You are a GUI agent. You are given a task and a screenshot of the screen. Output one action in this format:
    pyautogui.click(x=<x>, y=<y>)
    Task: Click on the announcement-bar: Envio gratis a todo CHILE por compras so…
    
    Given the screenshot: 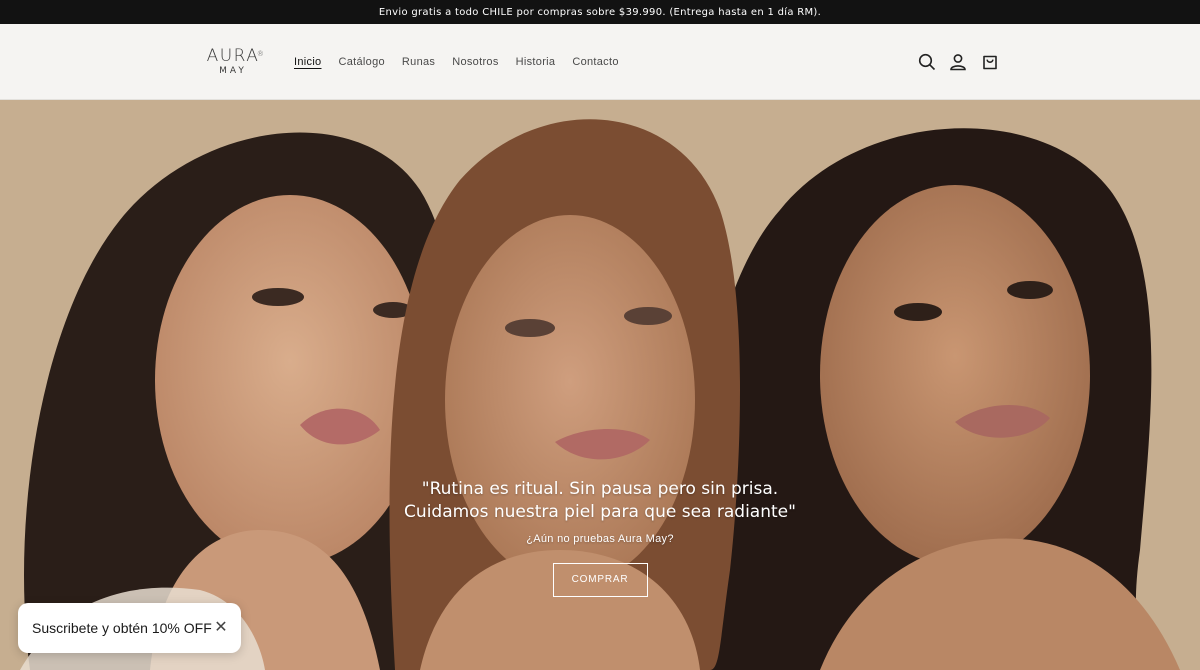 What is the action you would take?
    pyautogui.click(x=600, y=12)
    